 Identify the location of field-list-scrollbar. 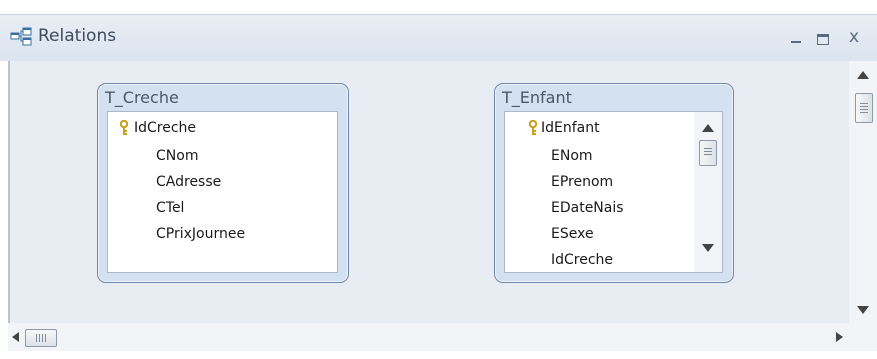
(708, 192).